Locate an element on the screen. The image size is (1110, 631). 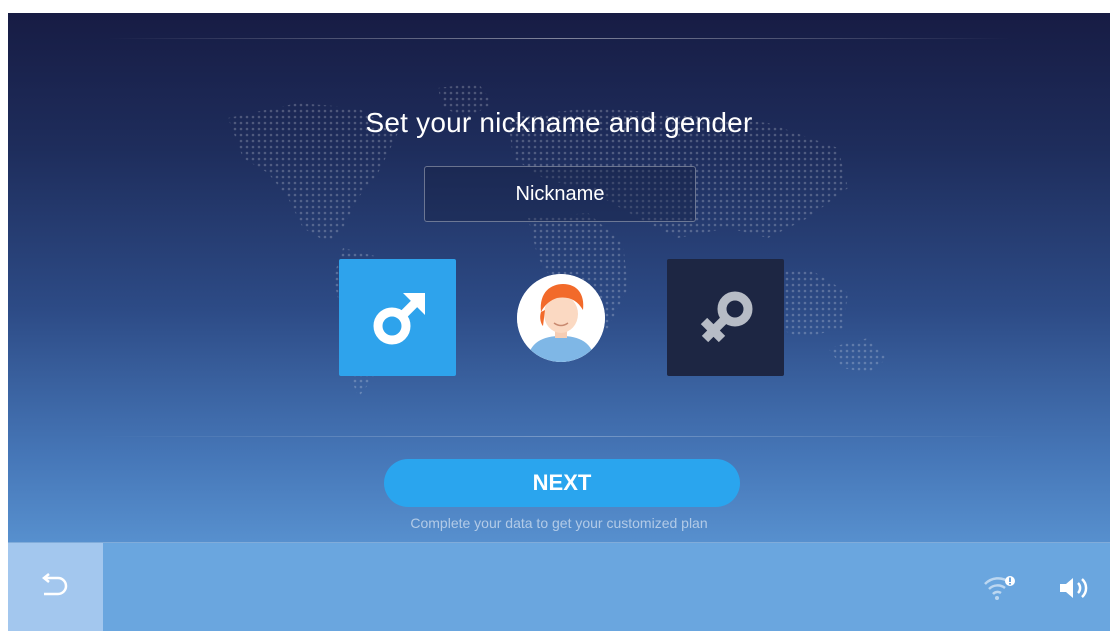
user-avatar-icon is located at coordinates (561, 318).